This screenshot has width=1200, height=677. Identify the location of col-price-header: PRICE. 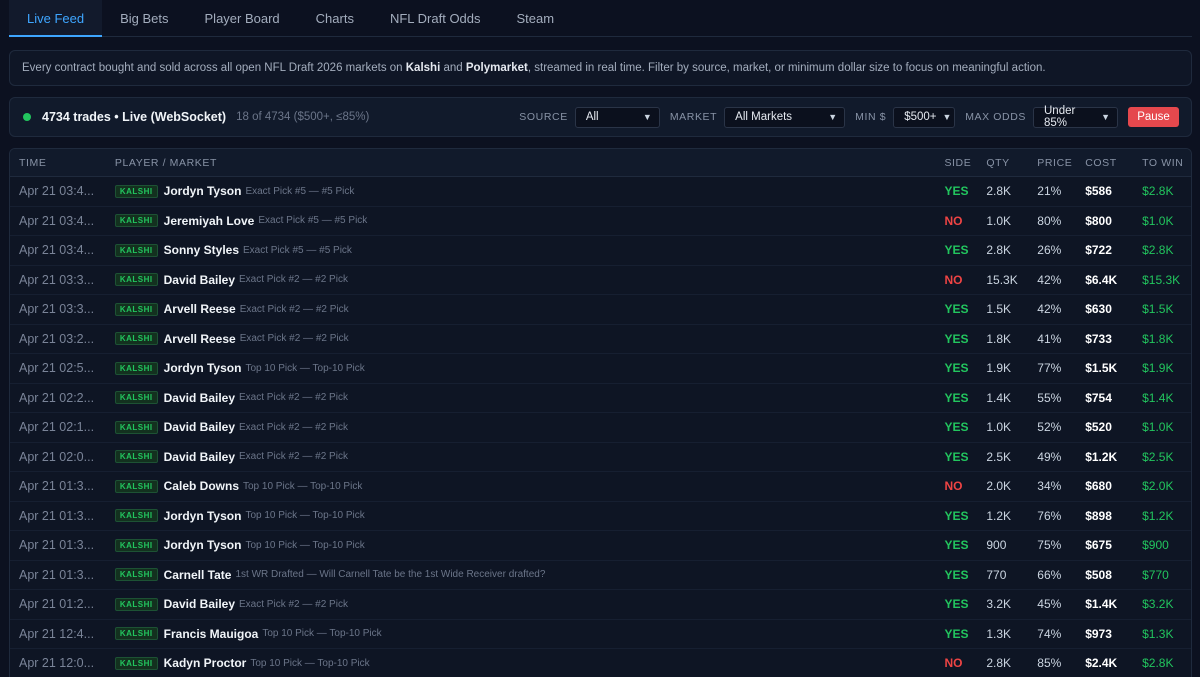
(1061, 163).